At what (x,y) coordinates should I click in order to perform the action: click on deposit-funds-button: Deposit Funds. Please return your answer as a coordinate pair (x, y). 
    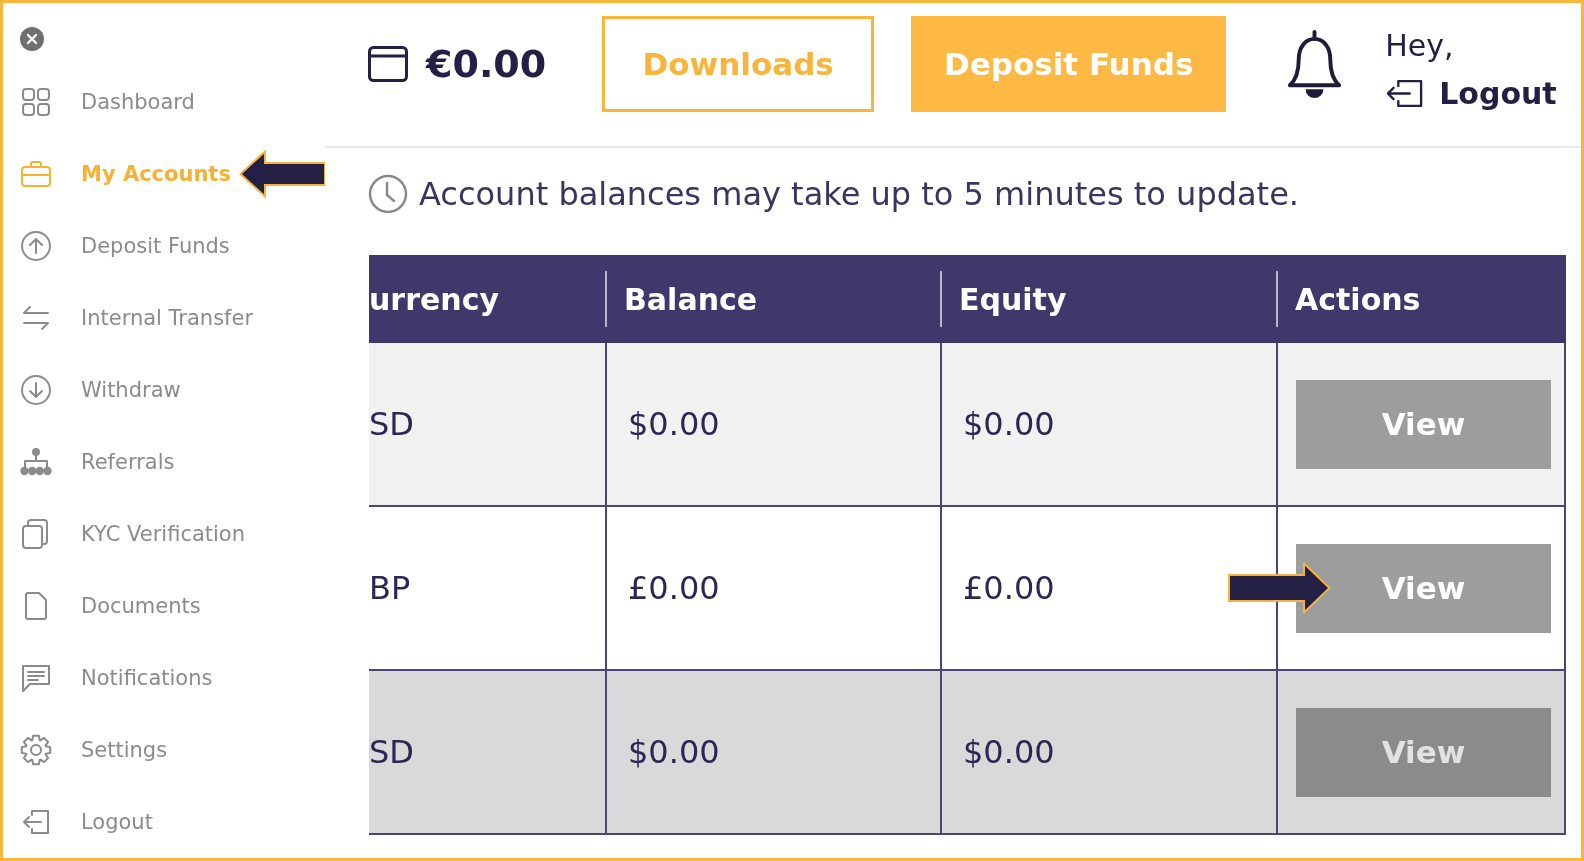
    Looking at the image, I should click on (1069, 64).